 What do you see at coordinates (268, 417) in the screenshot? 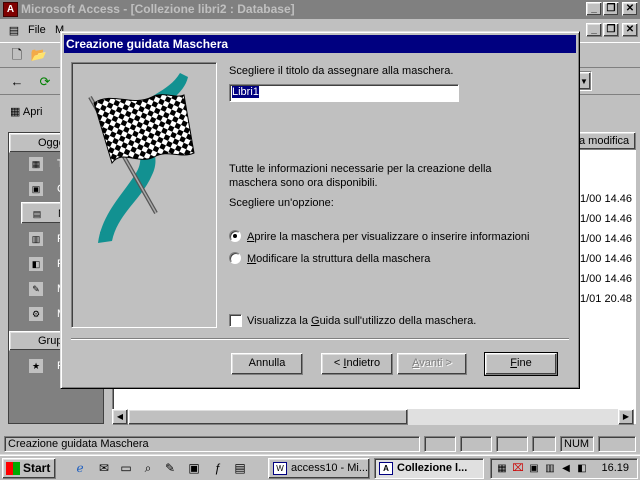
I see `scroll-thumb` at bounding box center [268, 417].